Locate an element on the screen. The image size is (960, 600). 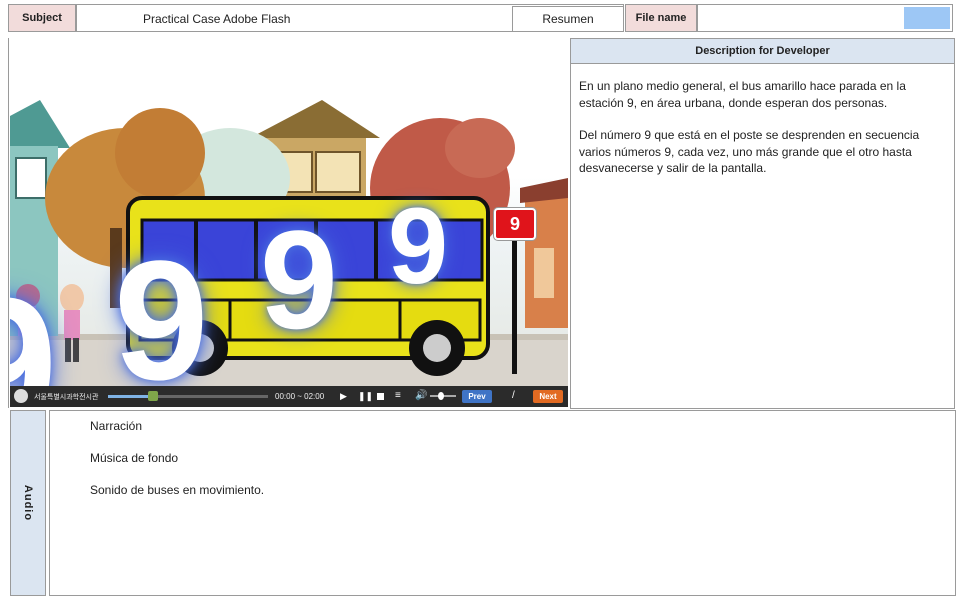
frame-left-border is located at coordinates (8, 223).